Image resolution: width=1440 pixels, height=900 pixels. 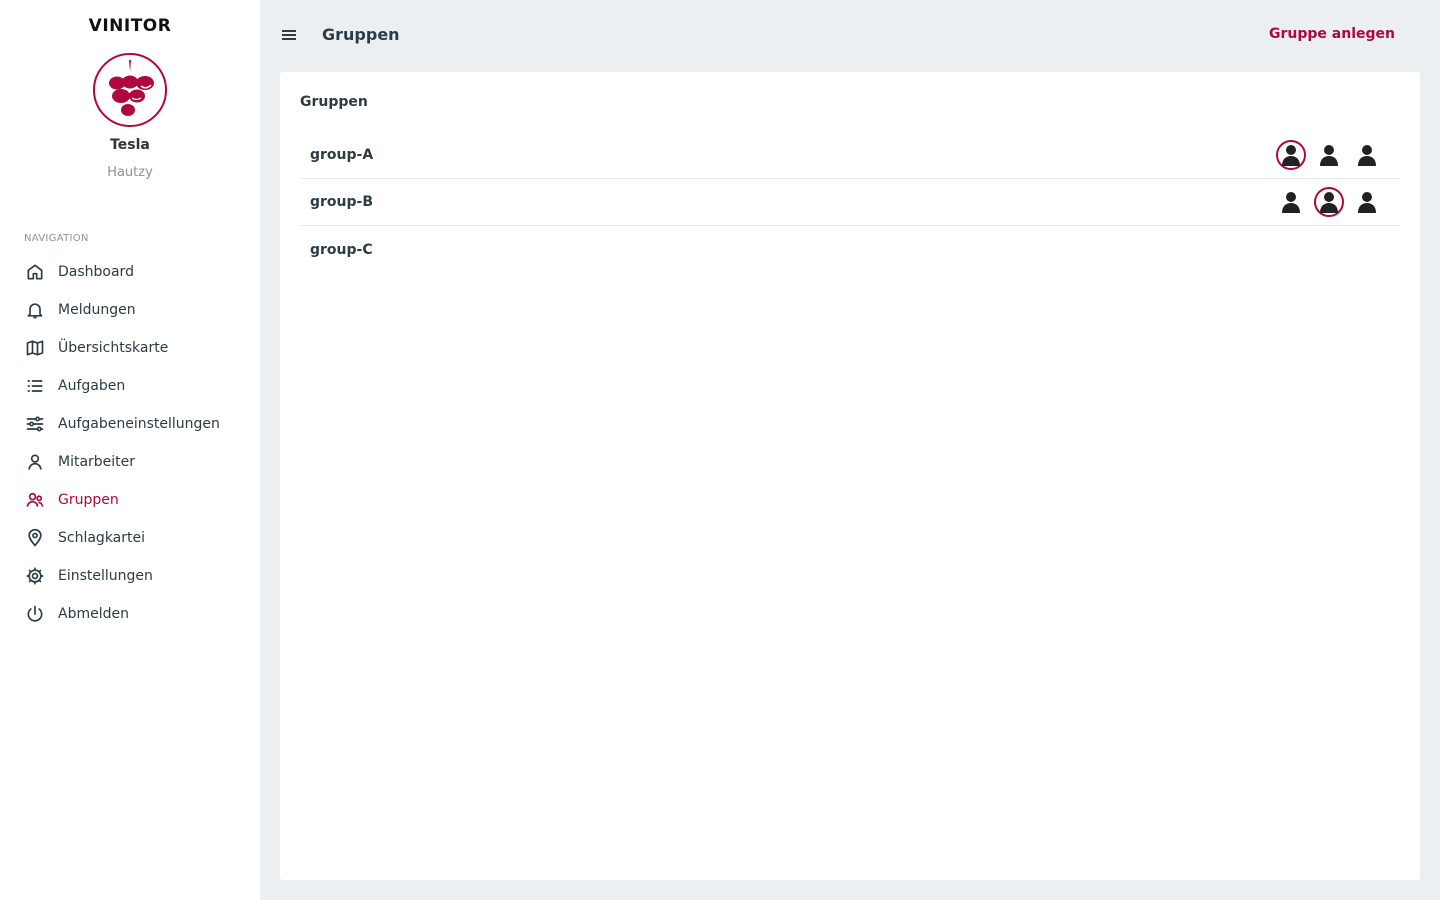 I want to click on group-row-b: group-B, so click(x=850, y=202).